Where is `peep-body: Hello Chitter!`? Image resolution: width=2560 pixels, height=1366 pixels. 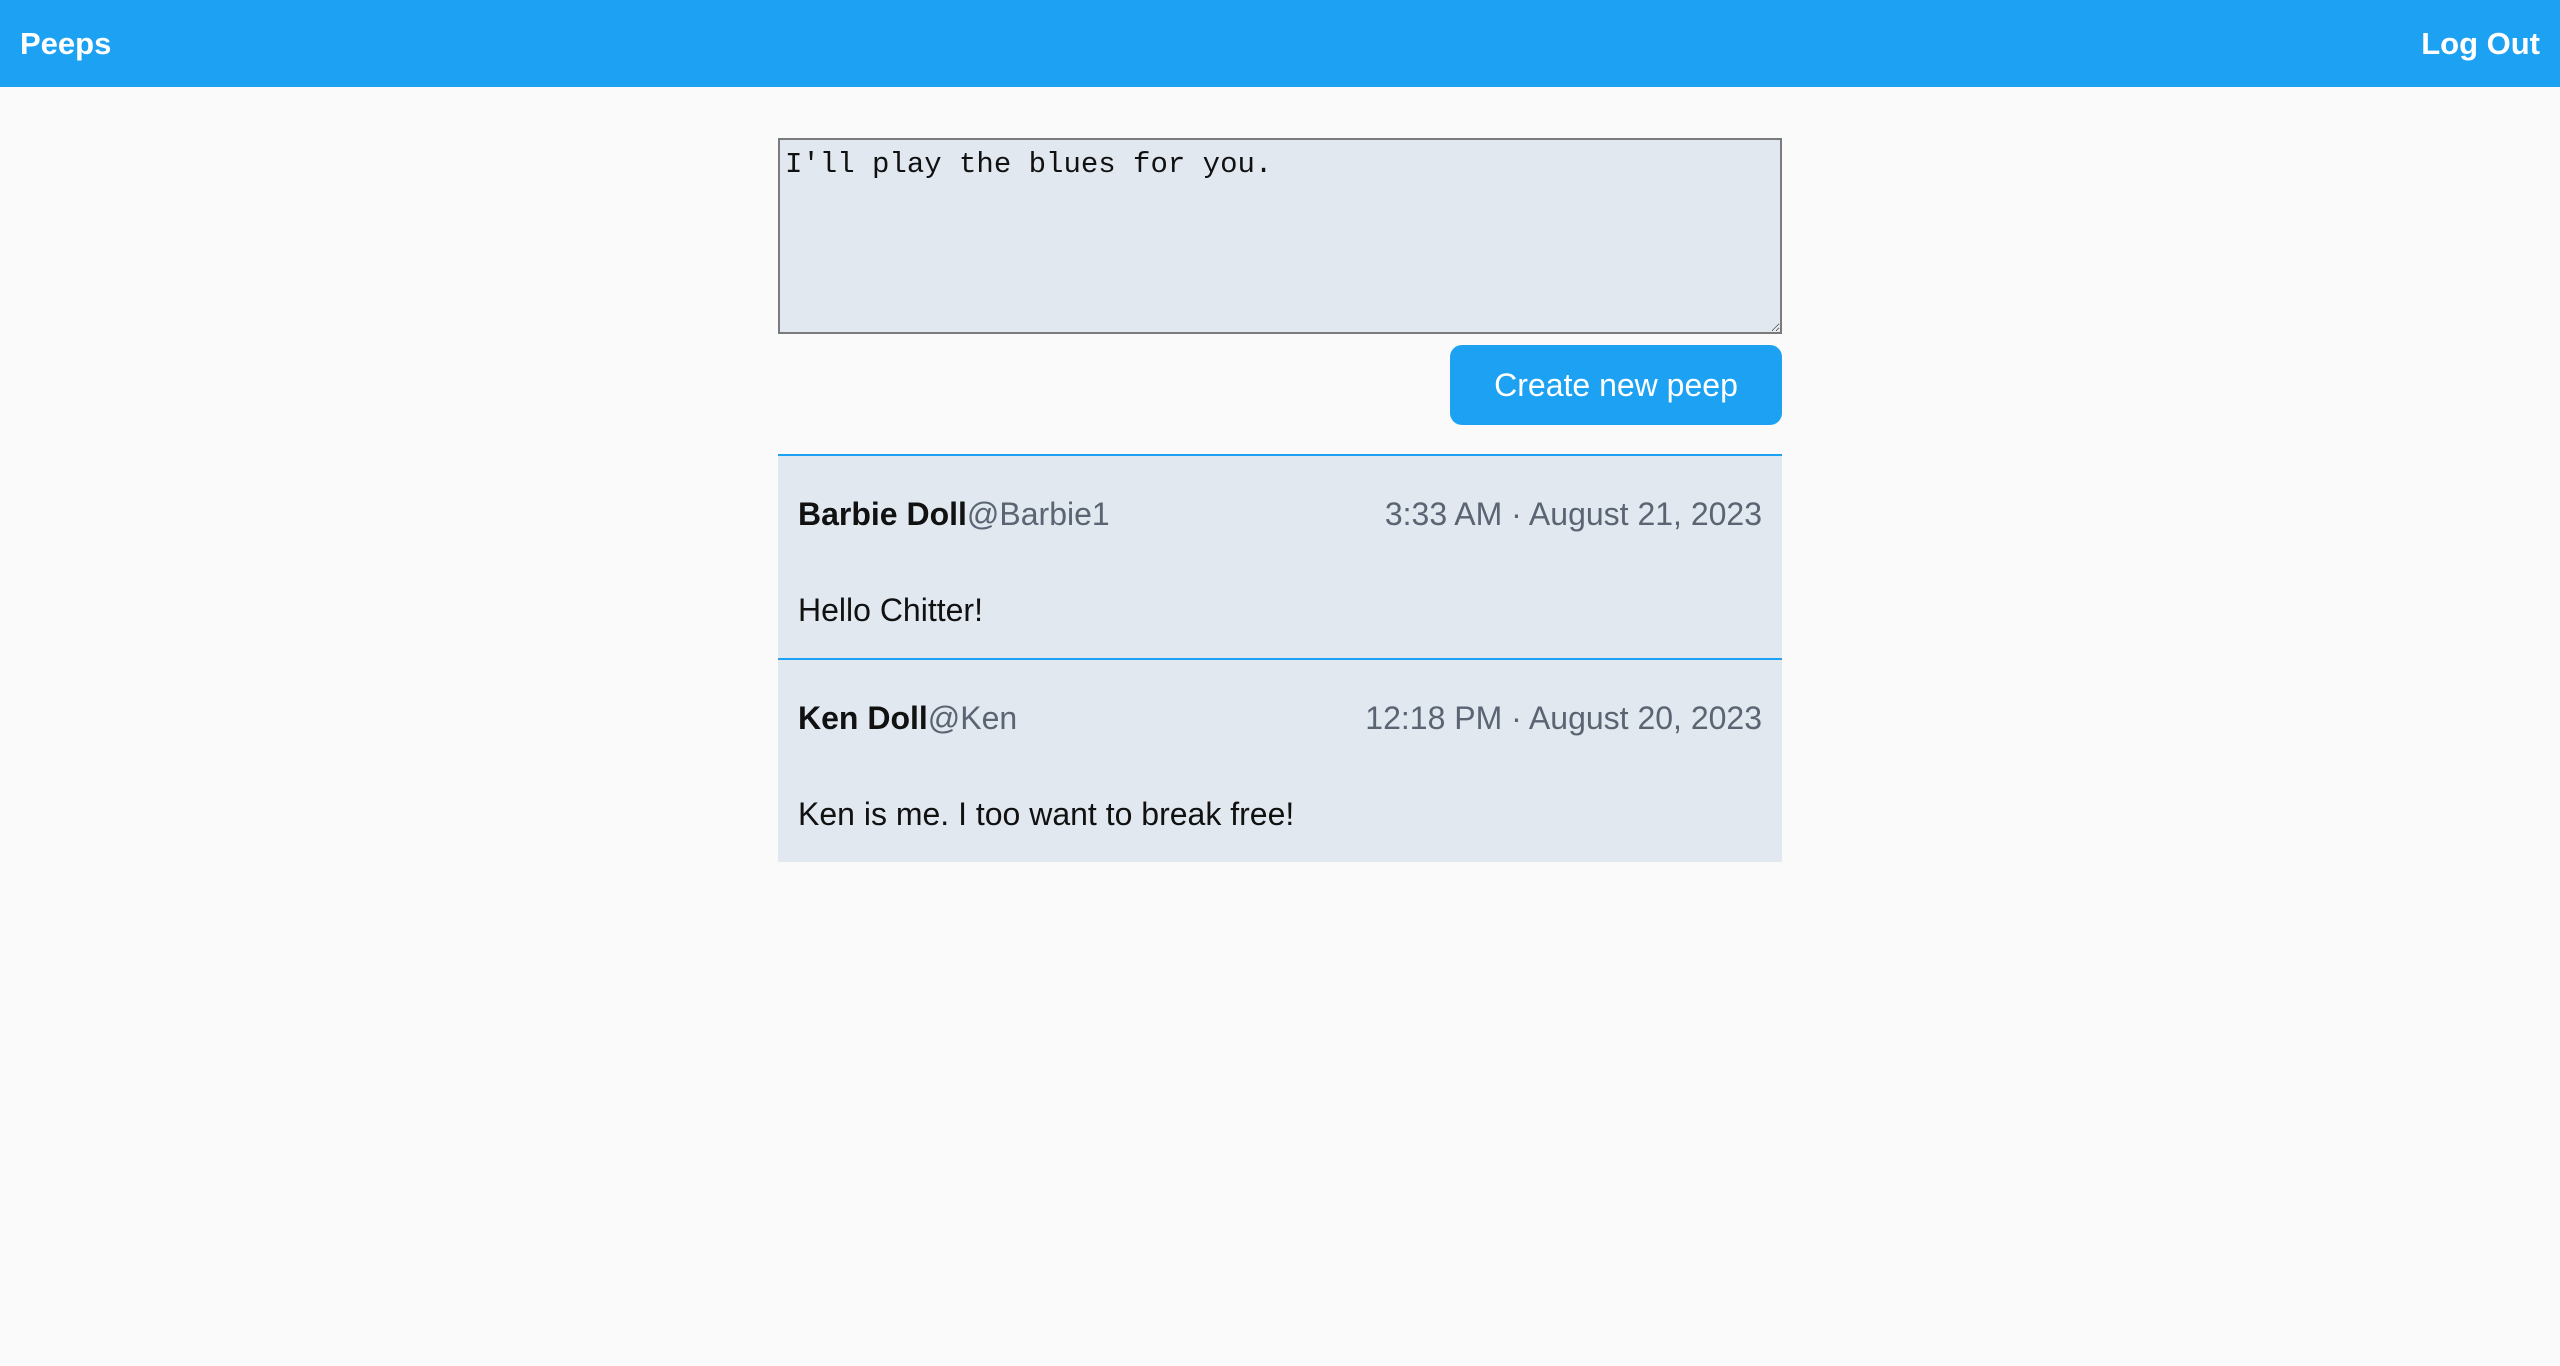 peep-body: Hello Chitter! is located at coordinates (890, 610).